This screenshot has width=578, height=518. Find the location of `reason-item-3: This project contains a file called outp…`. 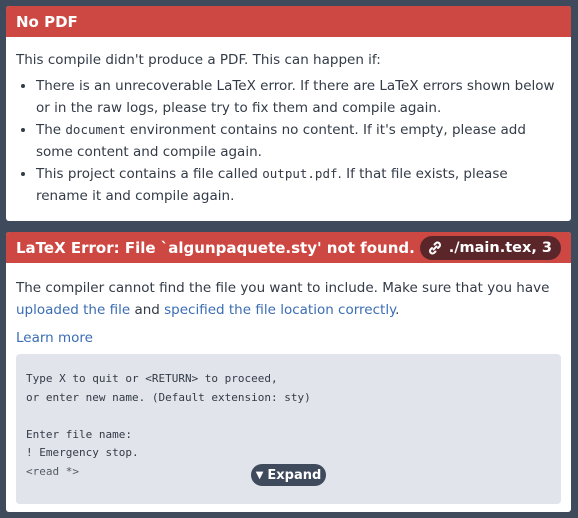

reason-item-3: This project contains a file called outp… is located at coordinates (298, 185).